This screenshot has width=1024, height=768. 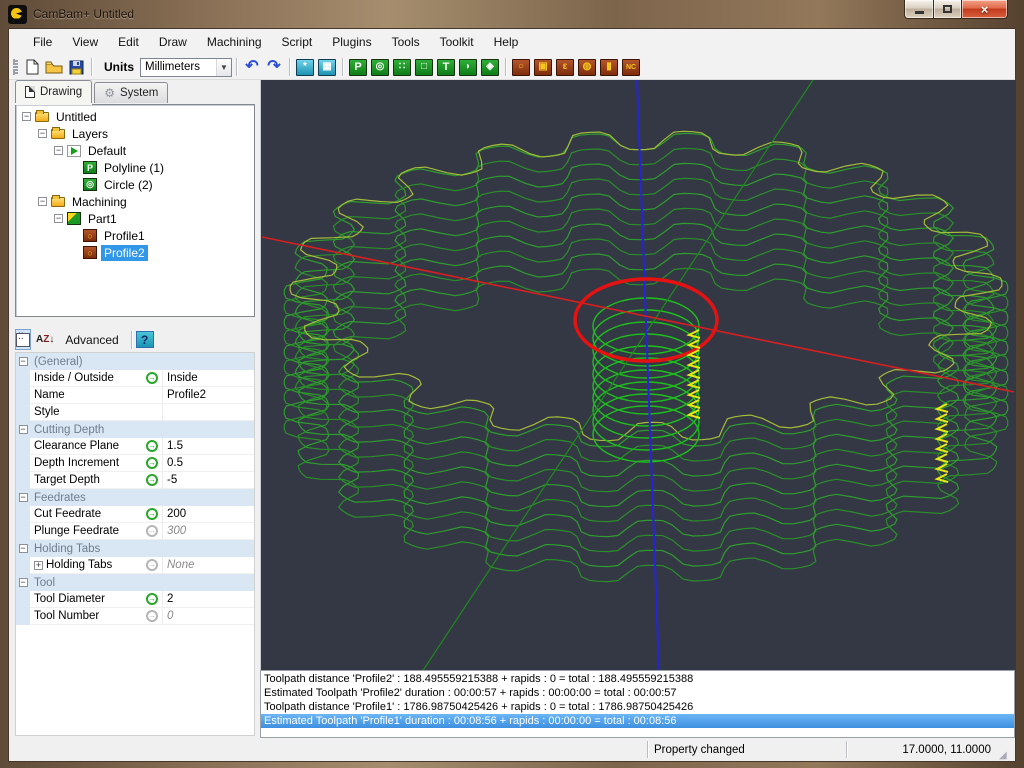 What do you see at coordinates (506, 42) in the screenshot?
I see `menu-help: Help` at bounding box center [506, 42].